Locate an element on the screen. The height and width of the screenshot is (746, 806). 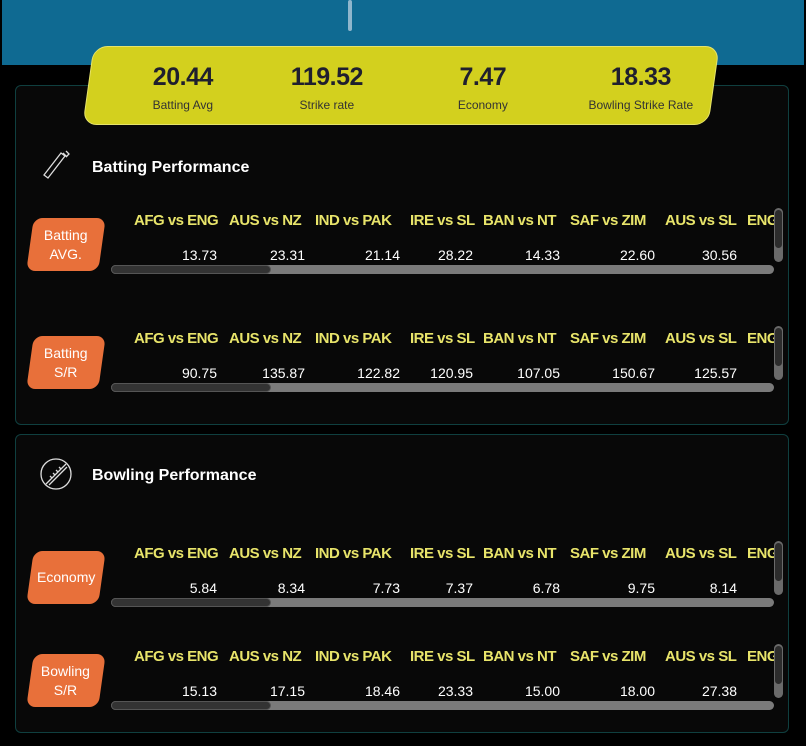
match-value: 28.22 is located at coordinates (455, 254).